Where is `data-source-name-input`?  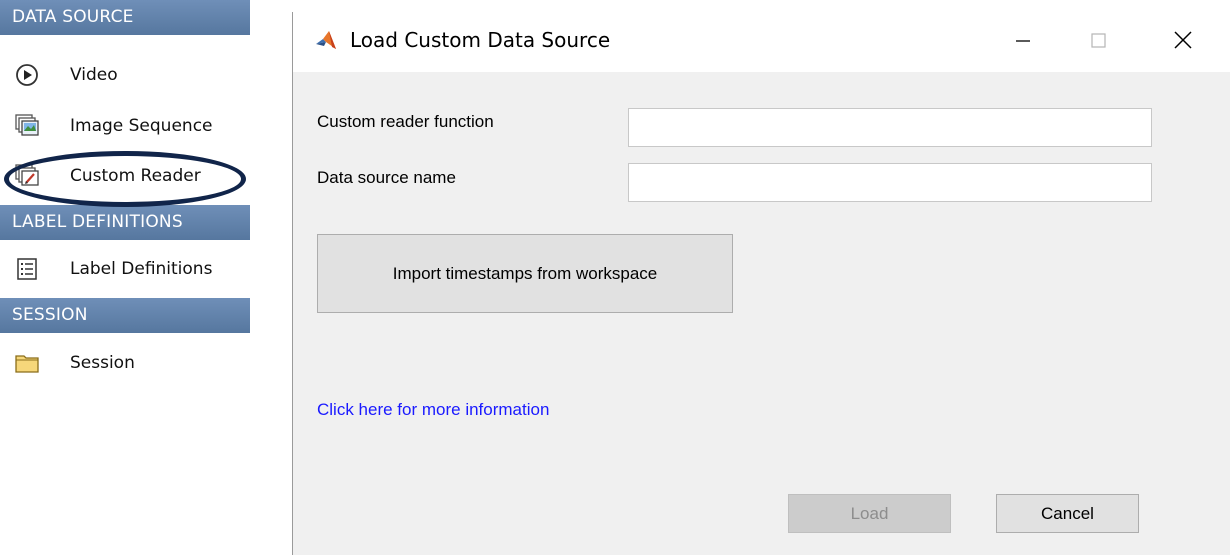 data-source-name-input is located at coordinates (890, 182).